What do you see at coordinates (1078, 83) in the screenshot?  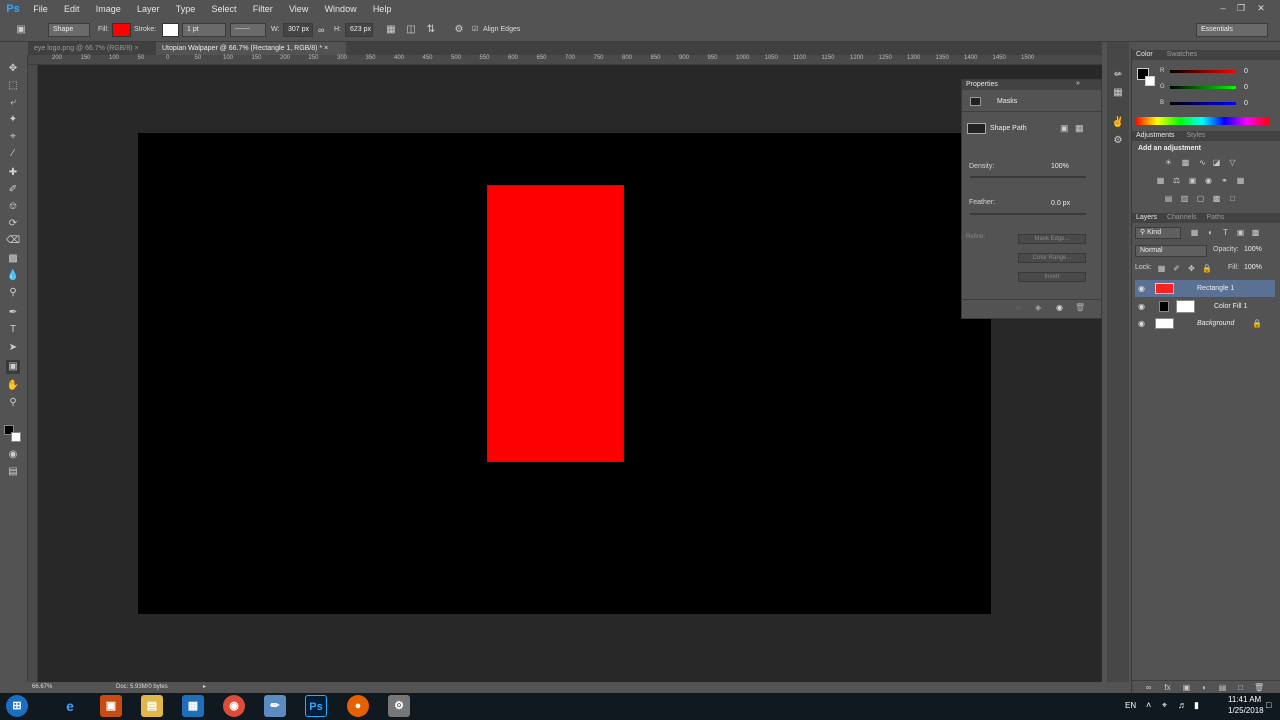 I see `collapse-icon: »` at bounding box center [1078, 83].